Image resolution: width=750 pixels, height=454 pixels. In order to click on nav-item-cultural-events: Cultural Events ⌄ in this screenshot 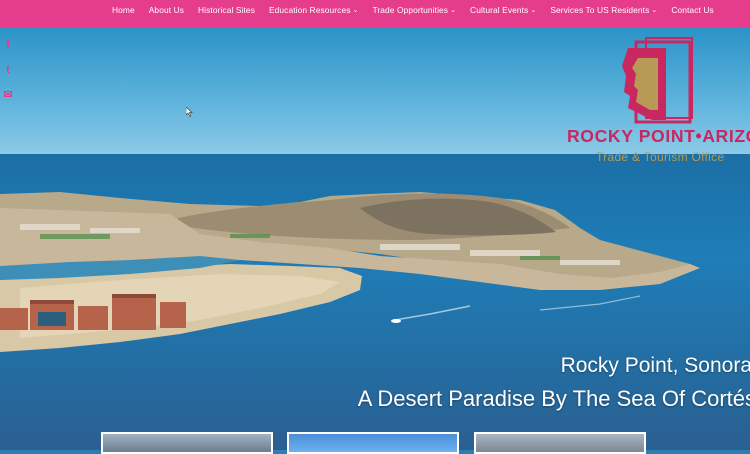, I will do `click(506, 10)`.